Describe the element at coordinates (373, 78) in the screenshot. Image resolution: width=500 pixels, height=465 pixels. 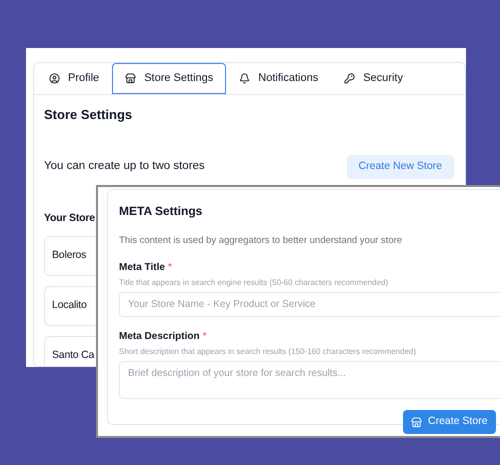
I see `tab: Security` at that location.